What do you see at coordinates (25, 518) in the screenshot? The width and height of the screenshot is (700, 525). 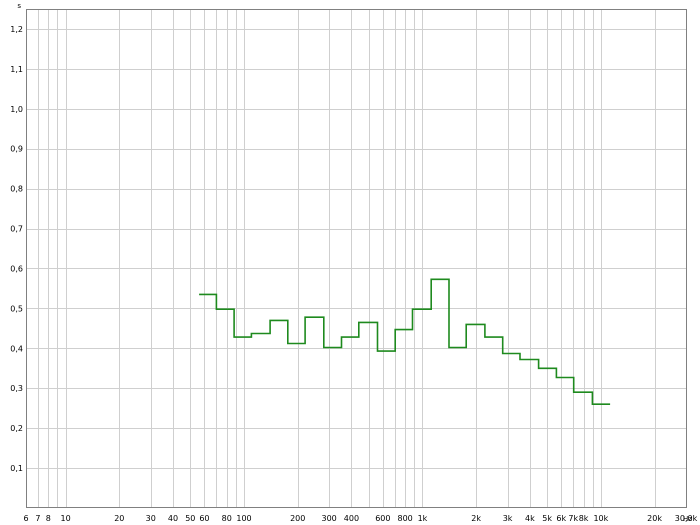 I see `x-tick-label: 6` at bounding box center [25, 518].